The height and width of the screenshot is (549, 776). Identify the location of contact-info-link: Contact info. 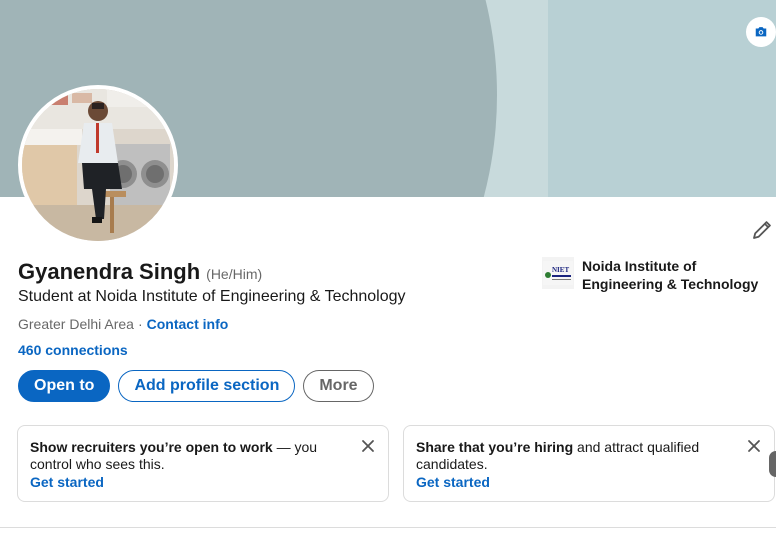
(188, 324).